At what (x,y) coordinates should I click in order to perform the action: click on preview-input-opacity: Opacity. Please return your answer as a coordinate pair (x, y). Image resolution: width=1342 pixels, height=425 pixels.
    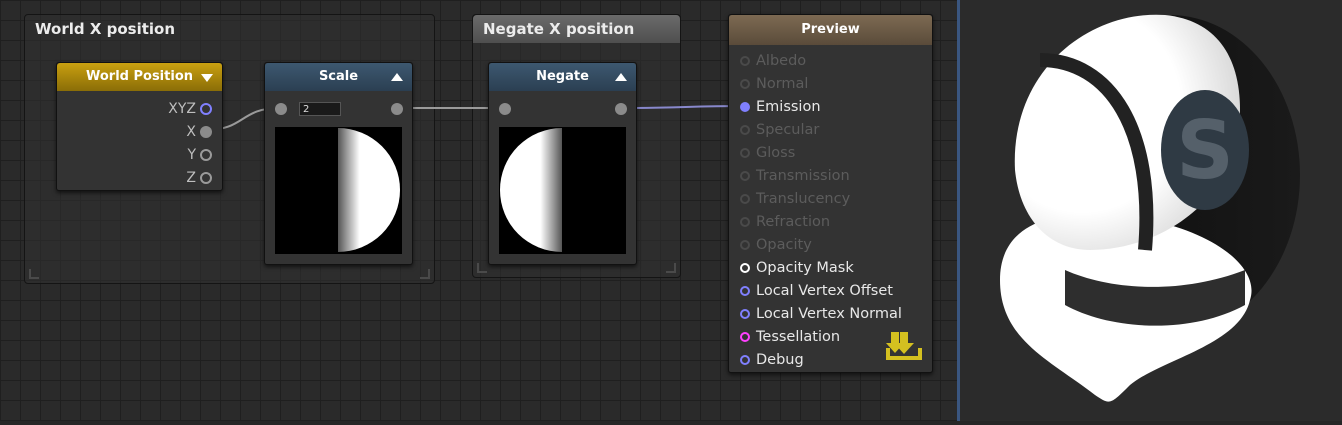
    Looking at the image, I should click on (776, 245).